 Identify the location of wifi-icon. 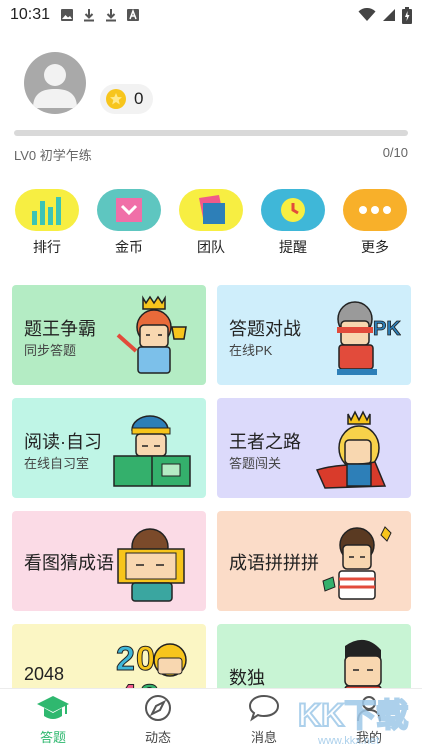
(367, 14).